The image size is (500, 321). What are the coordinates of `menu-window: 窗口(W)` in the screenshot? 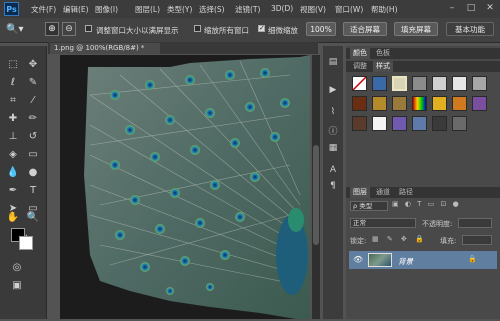 It's located at (349, 9).